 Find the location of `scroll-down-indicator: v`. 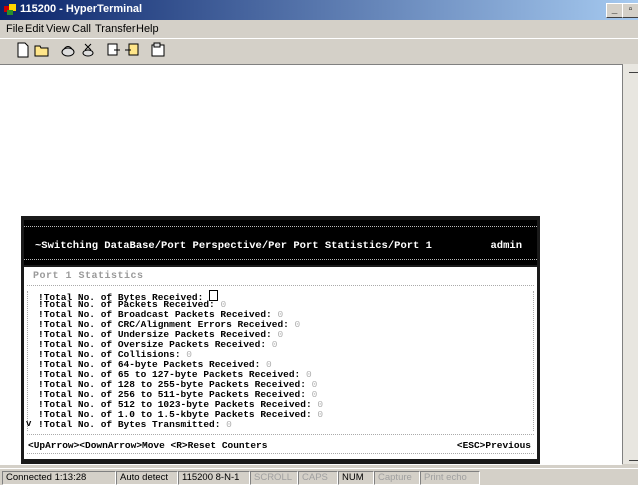

scroll-down-indicator: v is located at coordinates (29, 424).